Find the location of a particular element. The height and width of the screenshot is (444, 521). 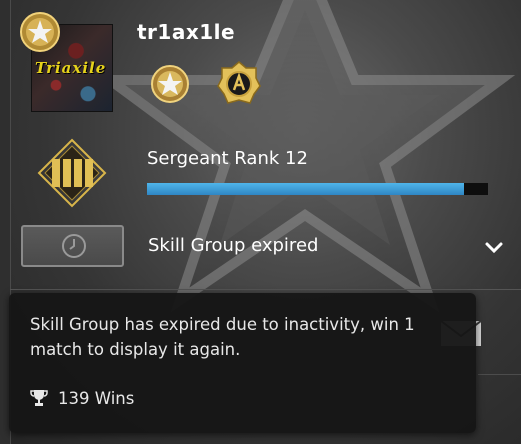

username: tr1ax1le is located at coordinates (186, 32).